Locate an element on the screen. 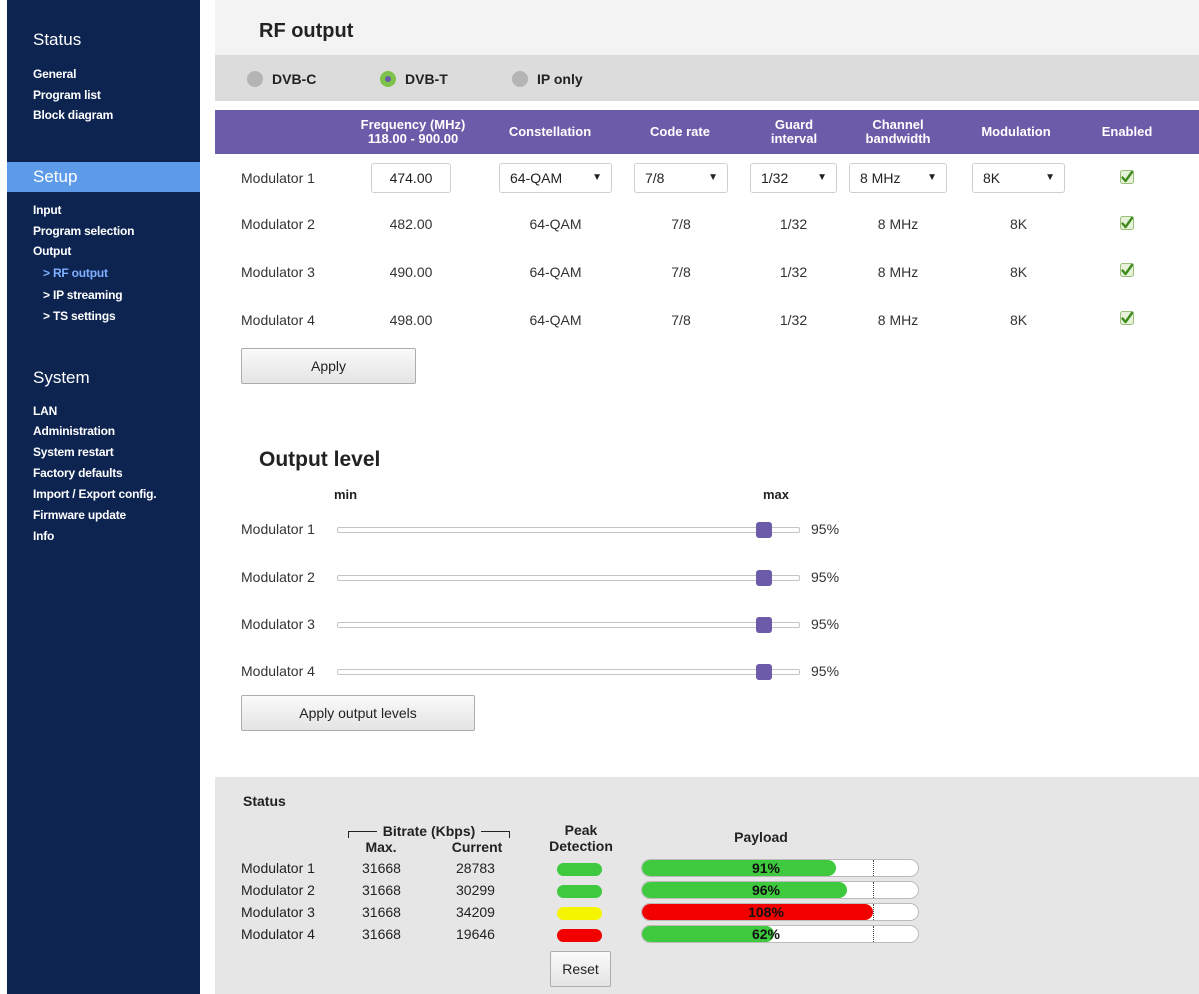 The height and width of the screenshot is (994, 1199). modulation-select-value: 8K is located at coordinates (992, 178).